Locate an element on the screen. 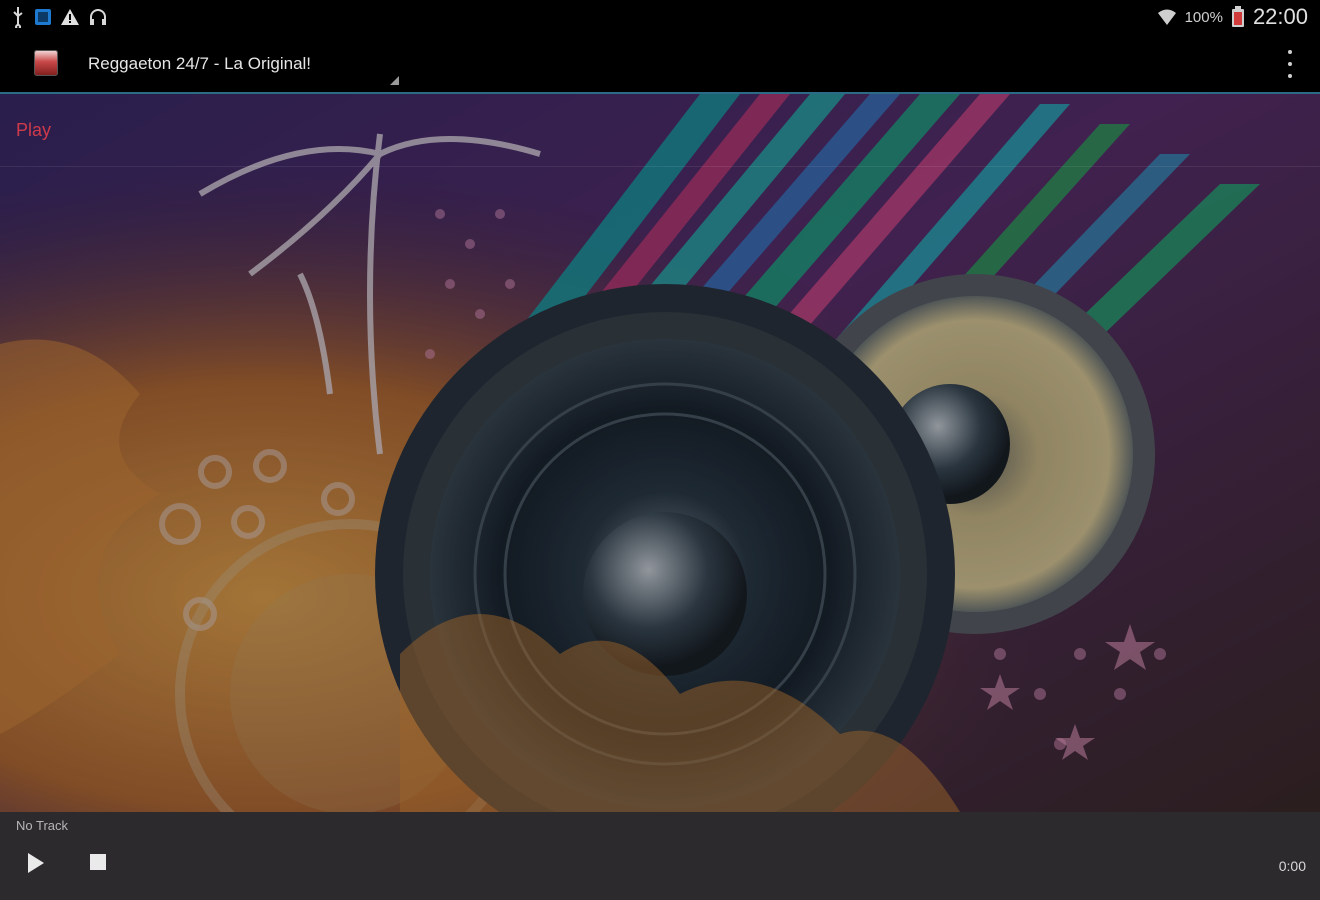  play-label: Play is located at coordinates (33, 130).